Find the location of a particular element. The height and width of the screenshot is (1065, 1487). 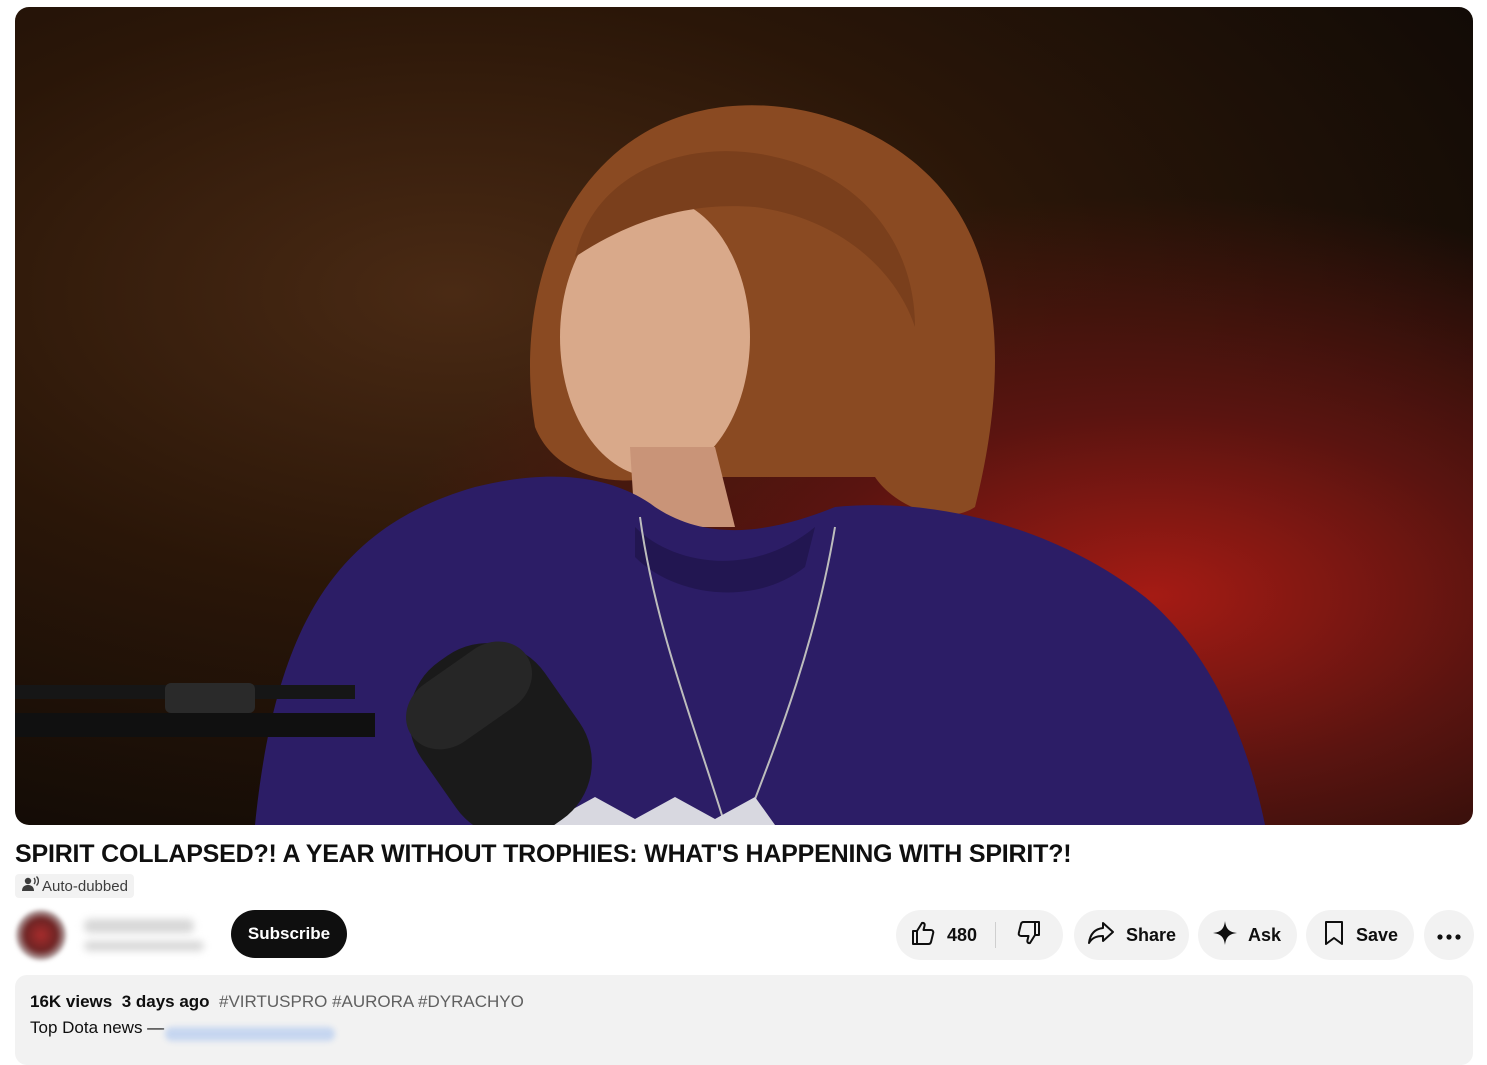

auto-dubbed-badge: Auto-dubbed is located at coordinates (74, 886).